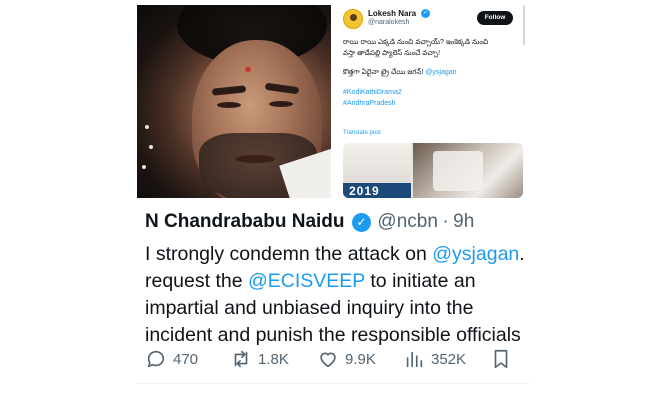 This screenshot has width=650, height=400. What do you see at coordinates (463, 222) in the screenshot?
I see `timestamp: 9h` at bounding box center [463, 222].